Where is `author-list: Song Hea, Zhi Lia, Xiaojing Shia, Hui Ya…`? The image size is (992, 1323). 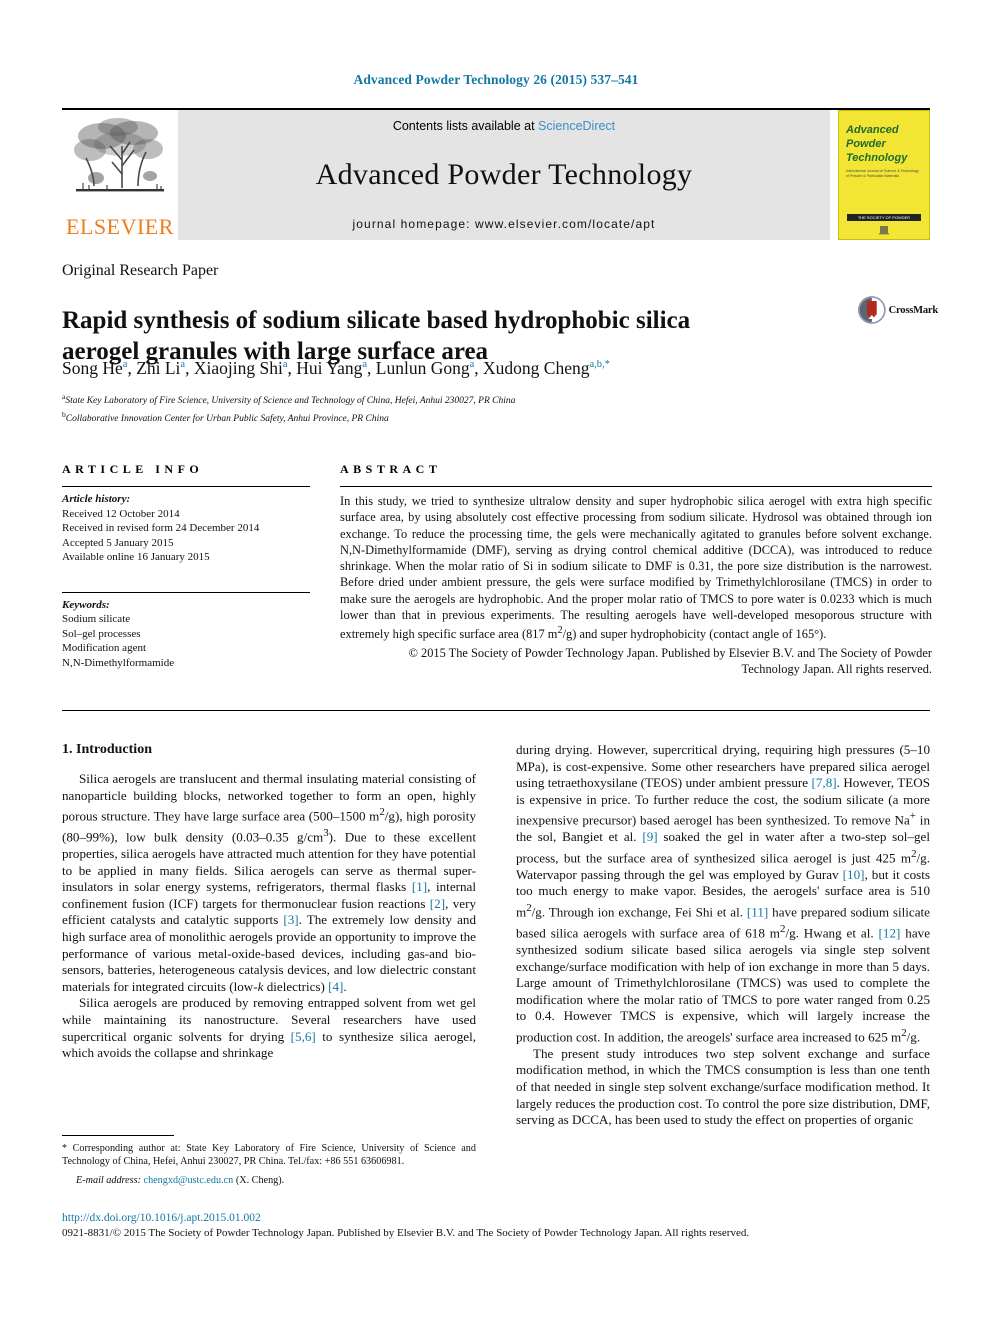
author-list: Song Hea, Zhi Lia, Xiaojing Shia, Hui Ya… is located at coordinates (336, 368).